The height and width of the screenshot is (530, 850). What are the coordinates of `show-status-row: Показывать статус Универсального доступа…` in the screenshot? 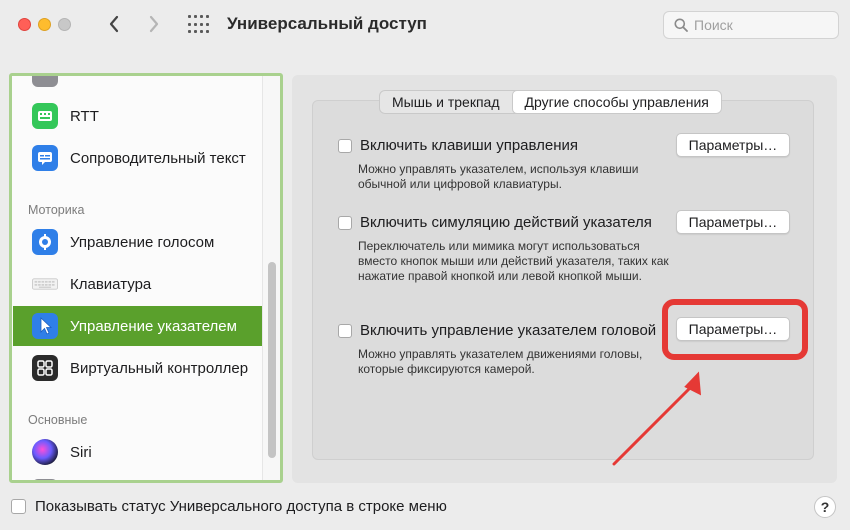 It's located at (229, 506).